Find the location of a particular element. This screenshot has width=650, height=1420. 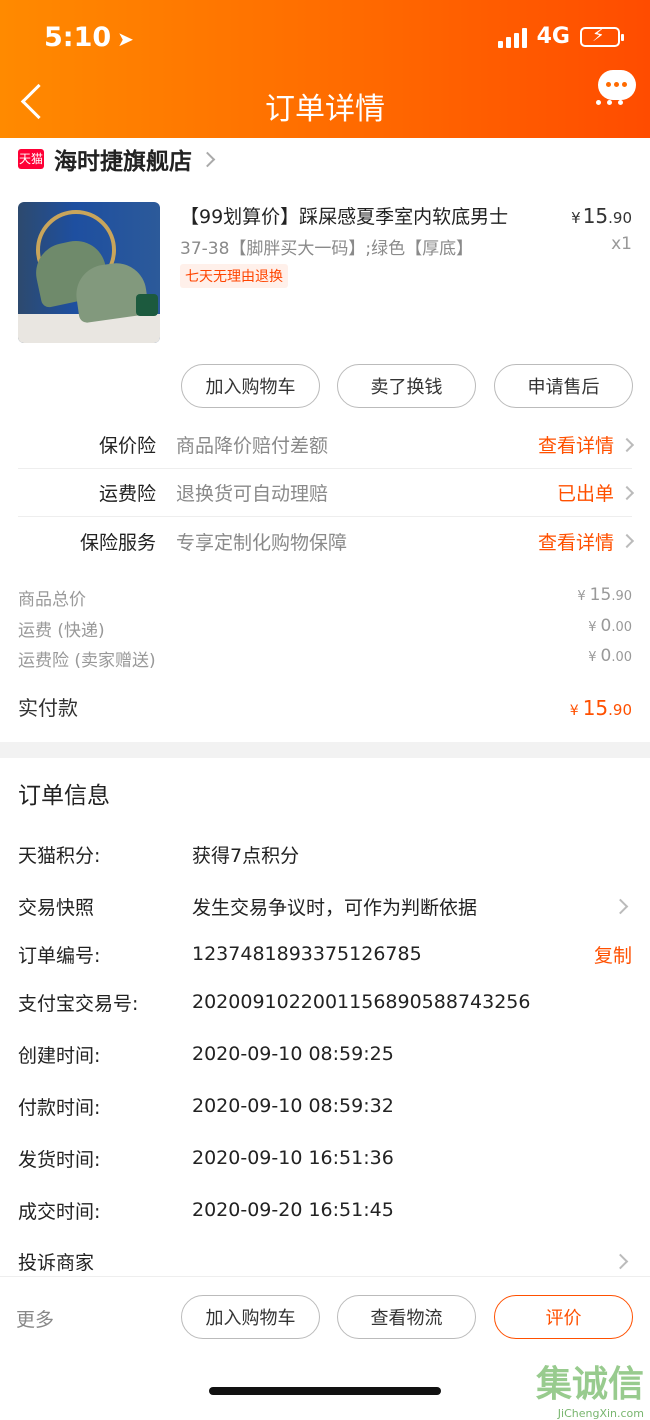

cost-row-shipping-insurance: 运费险 (卖家赠送) ¥0.00 is located at coordinates (325, 658).